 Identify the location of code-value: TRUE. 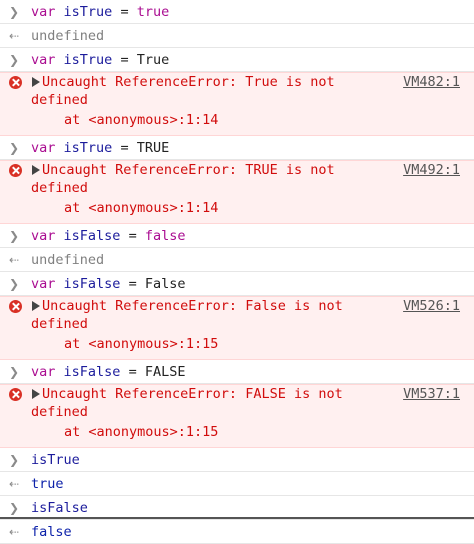
(153, 148).